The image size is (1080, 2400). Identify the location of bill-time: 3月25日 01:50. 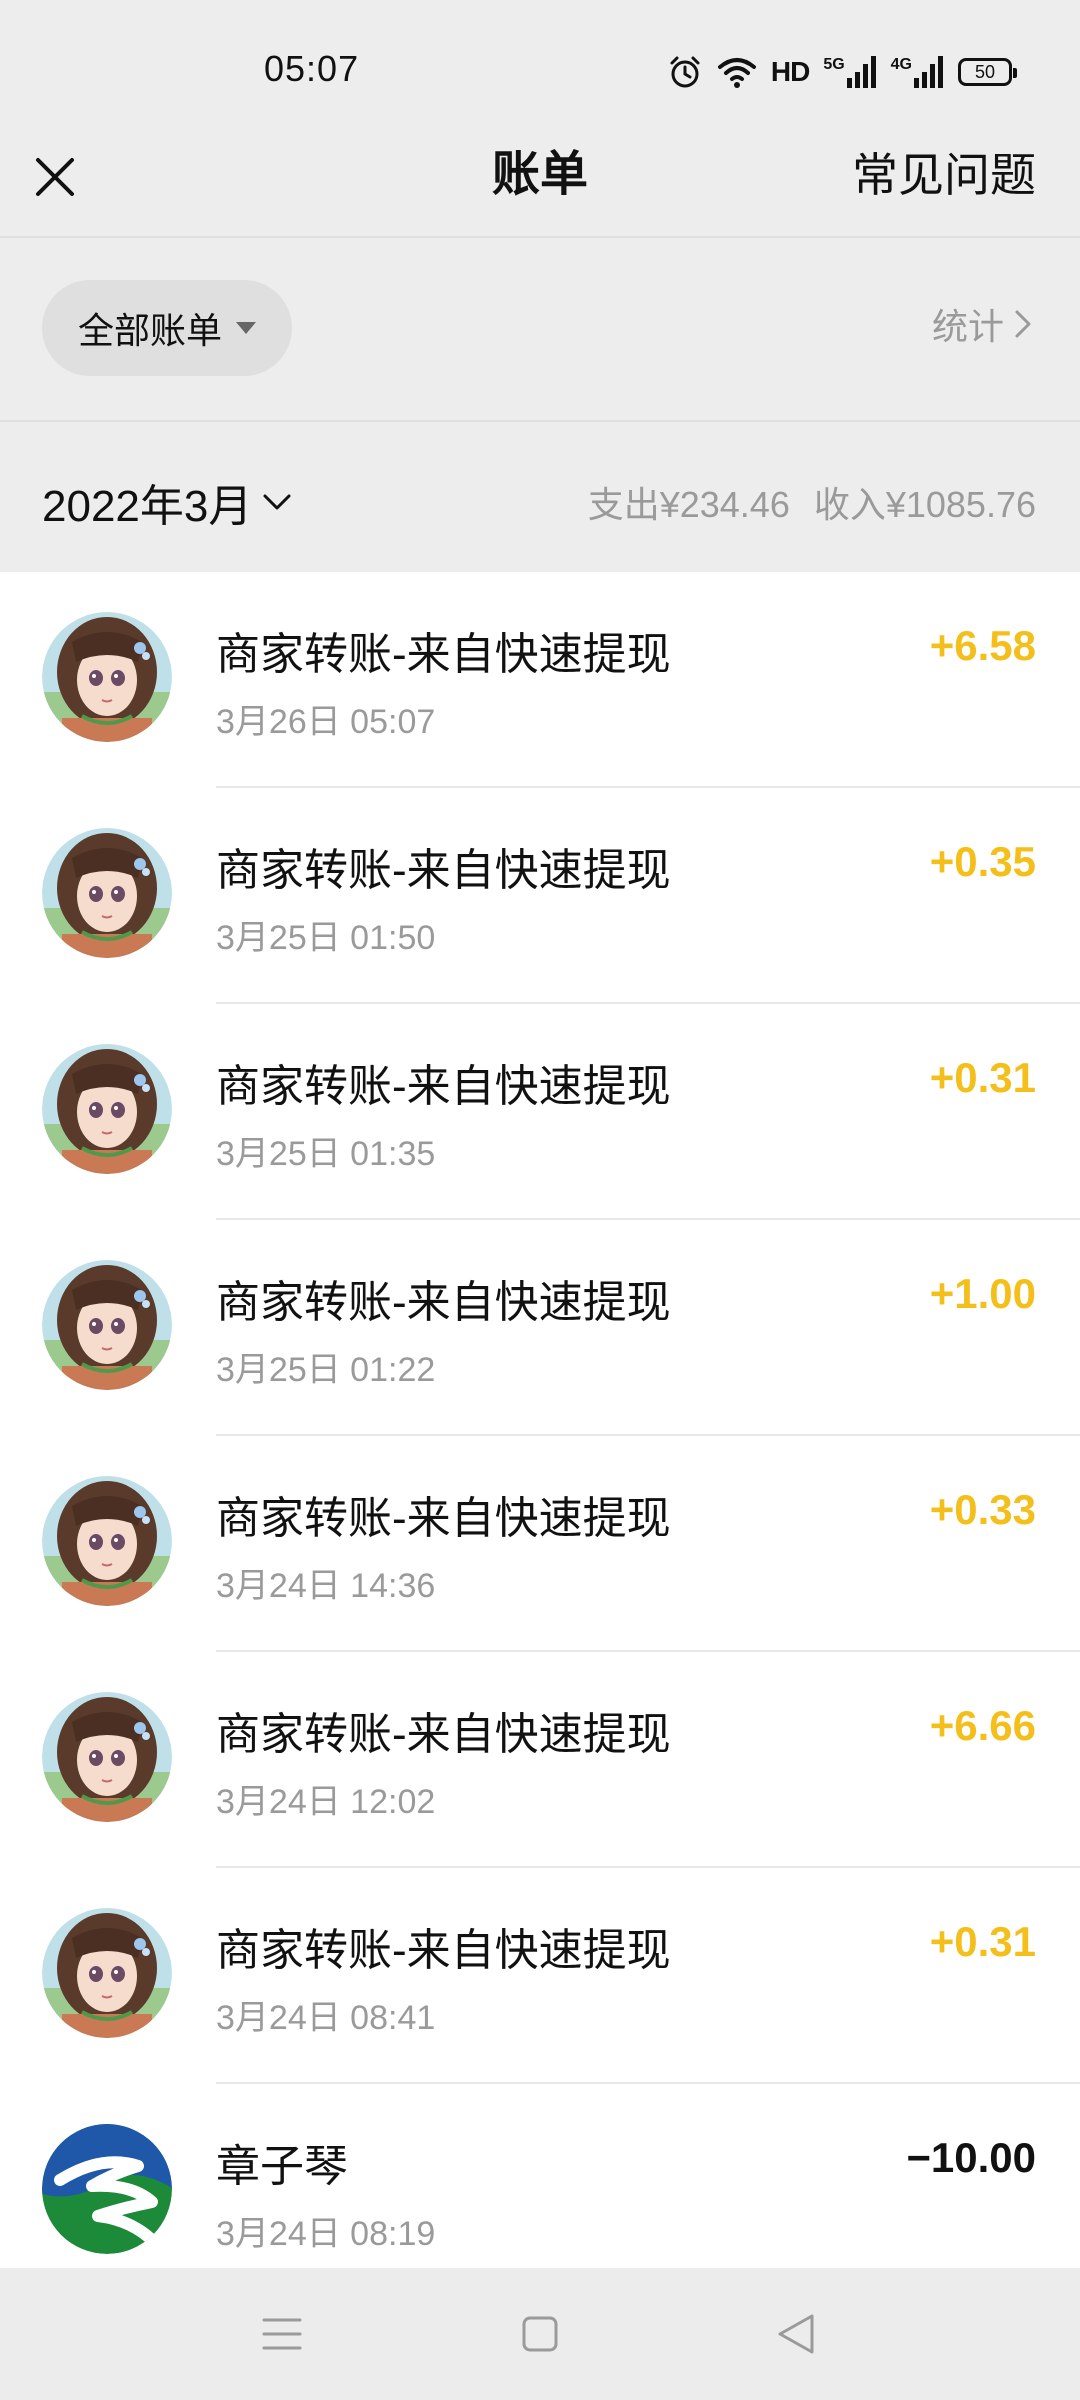
(326, 938).